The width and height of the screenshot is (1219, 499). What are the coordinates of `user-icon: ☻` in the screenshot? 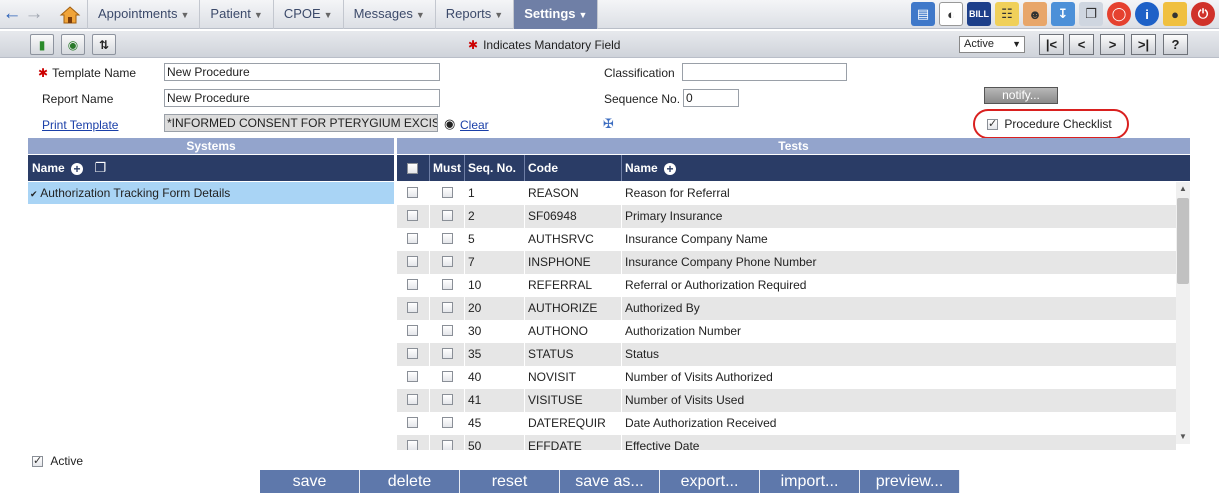 It's located at (1035, 14).